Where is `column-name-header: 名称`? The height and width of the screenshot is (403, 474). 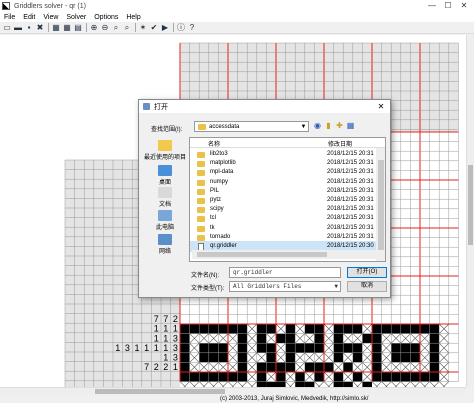 column-name-header: 名称 is located at coordinates (214, 143).